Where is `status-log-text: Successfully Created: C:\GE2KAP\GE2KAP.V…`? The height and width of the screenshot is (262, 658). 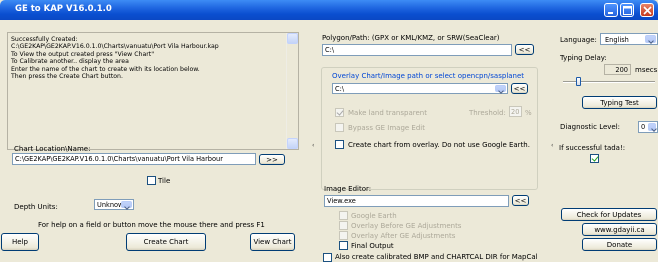 status-log-text: Successfully Created: C:\GE2KAP\GE2KAP.V… is located at coordinates (115, 58).